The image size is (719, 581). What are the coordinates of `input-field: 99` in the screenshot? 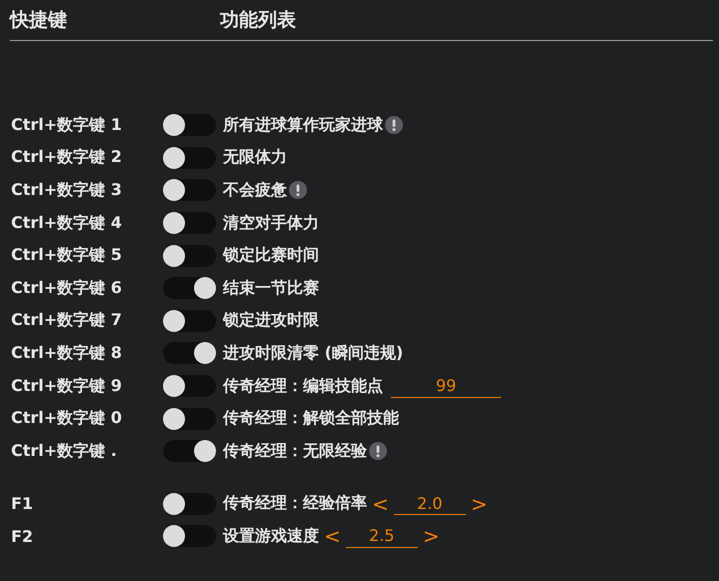 It's located at (446, 386).